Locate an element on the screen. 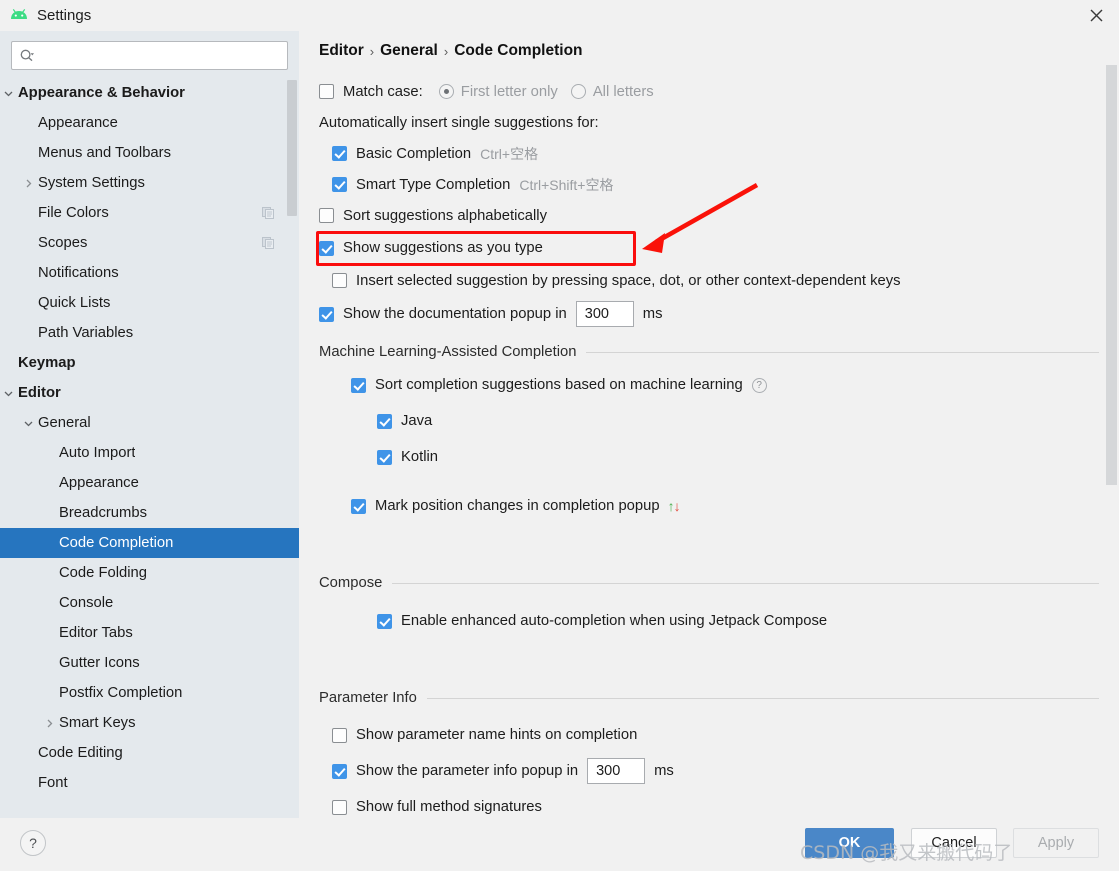 The width and height of the screenshot is (1119, 871). breadcrumb-general: General is located at coordinates (409, 51).